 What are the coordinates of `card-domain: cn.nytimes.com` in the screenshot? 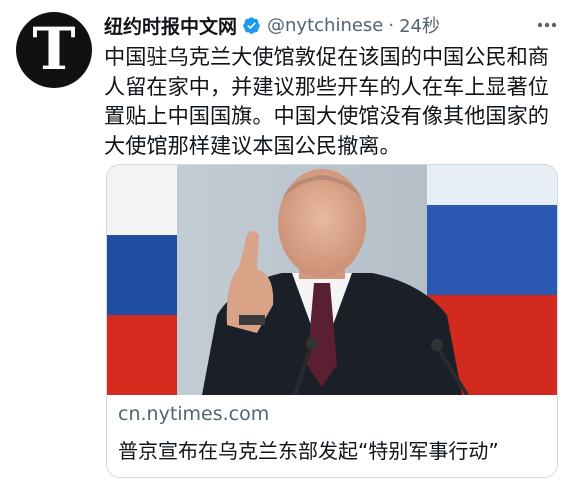 It's located at (194, 414).